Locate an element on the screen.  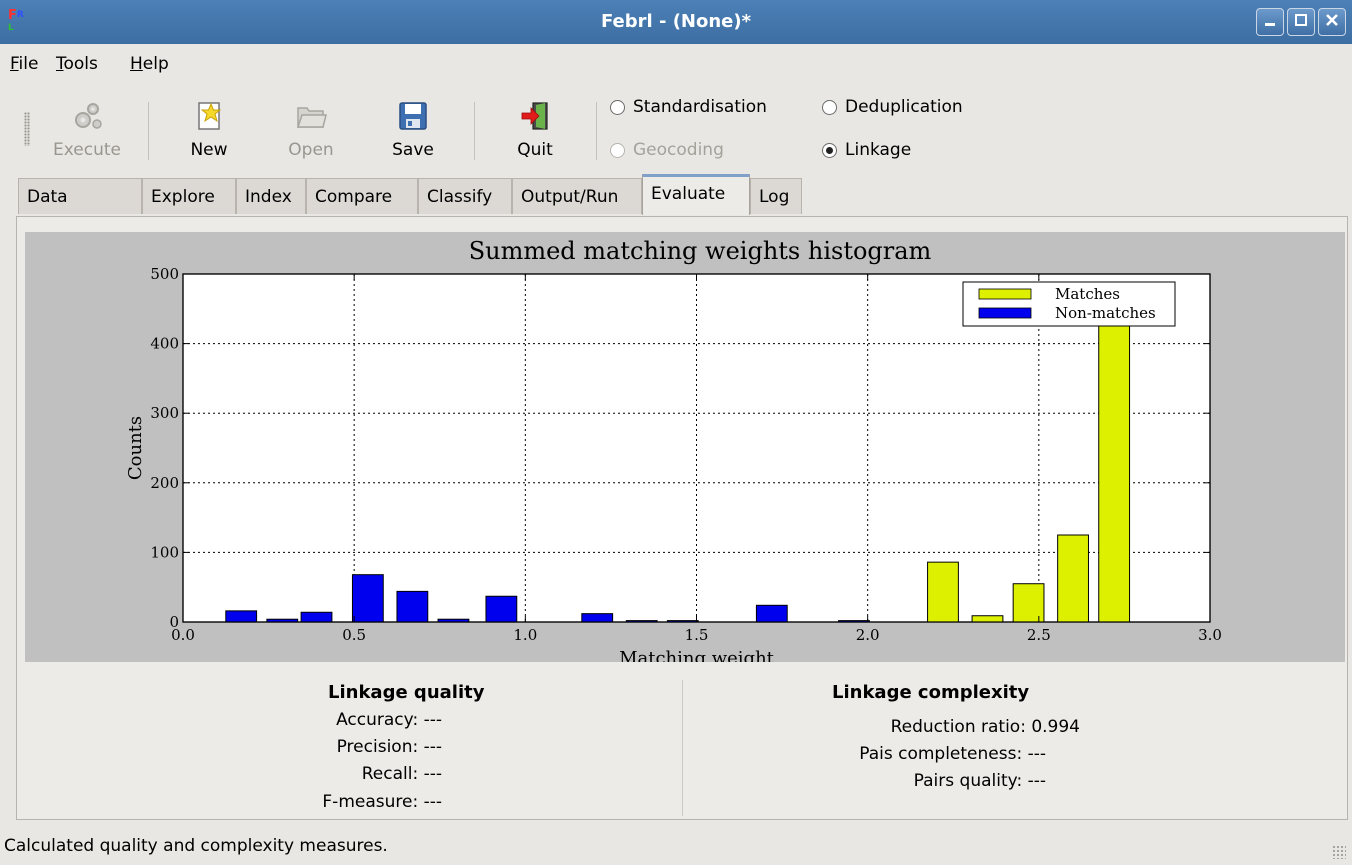
new-document-icon is located at coordinates (210, 116).